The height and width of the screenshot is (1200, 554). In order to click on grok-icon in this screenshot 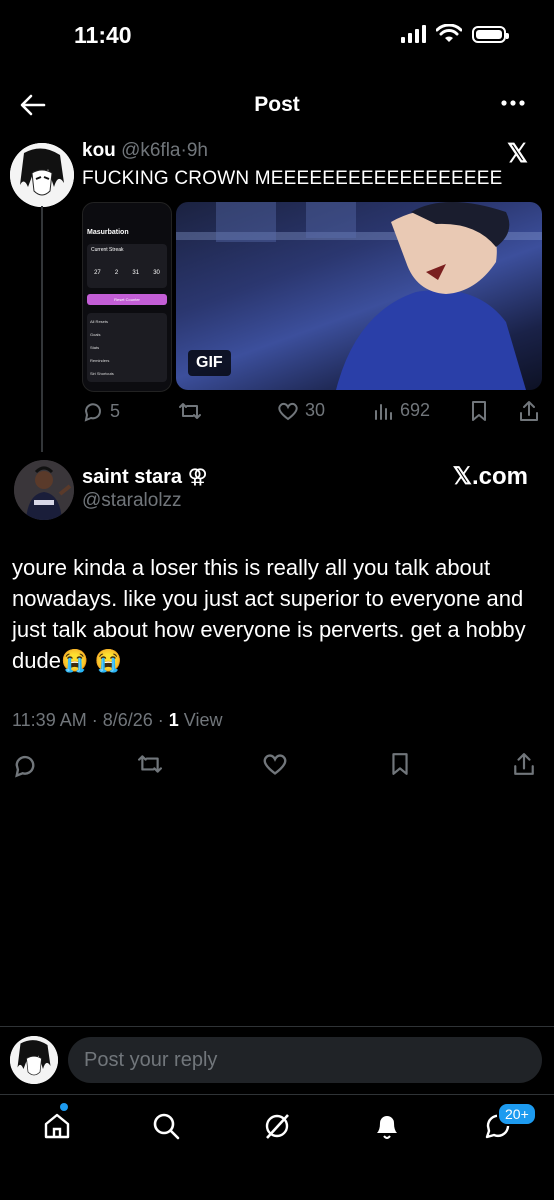, I will do `click(277, 1126)`.